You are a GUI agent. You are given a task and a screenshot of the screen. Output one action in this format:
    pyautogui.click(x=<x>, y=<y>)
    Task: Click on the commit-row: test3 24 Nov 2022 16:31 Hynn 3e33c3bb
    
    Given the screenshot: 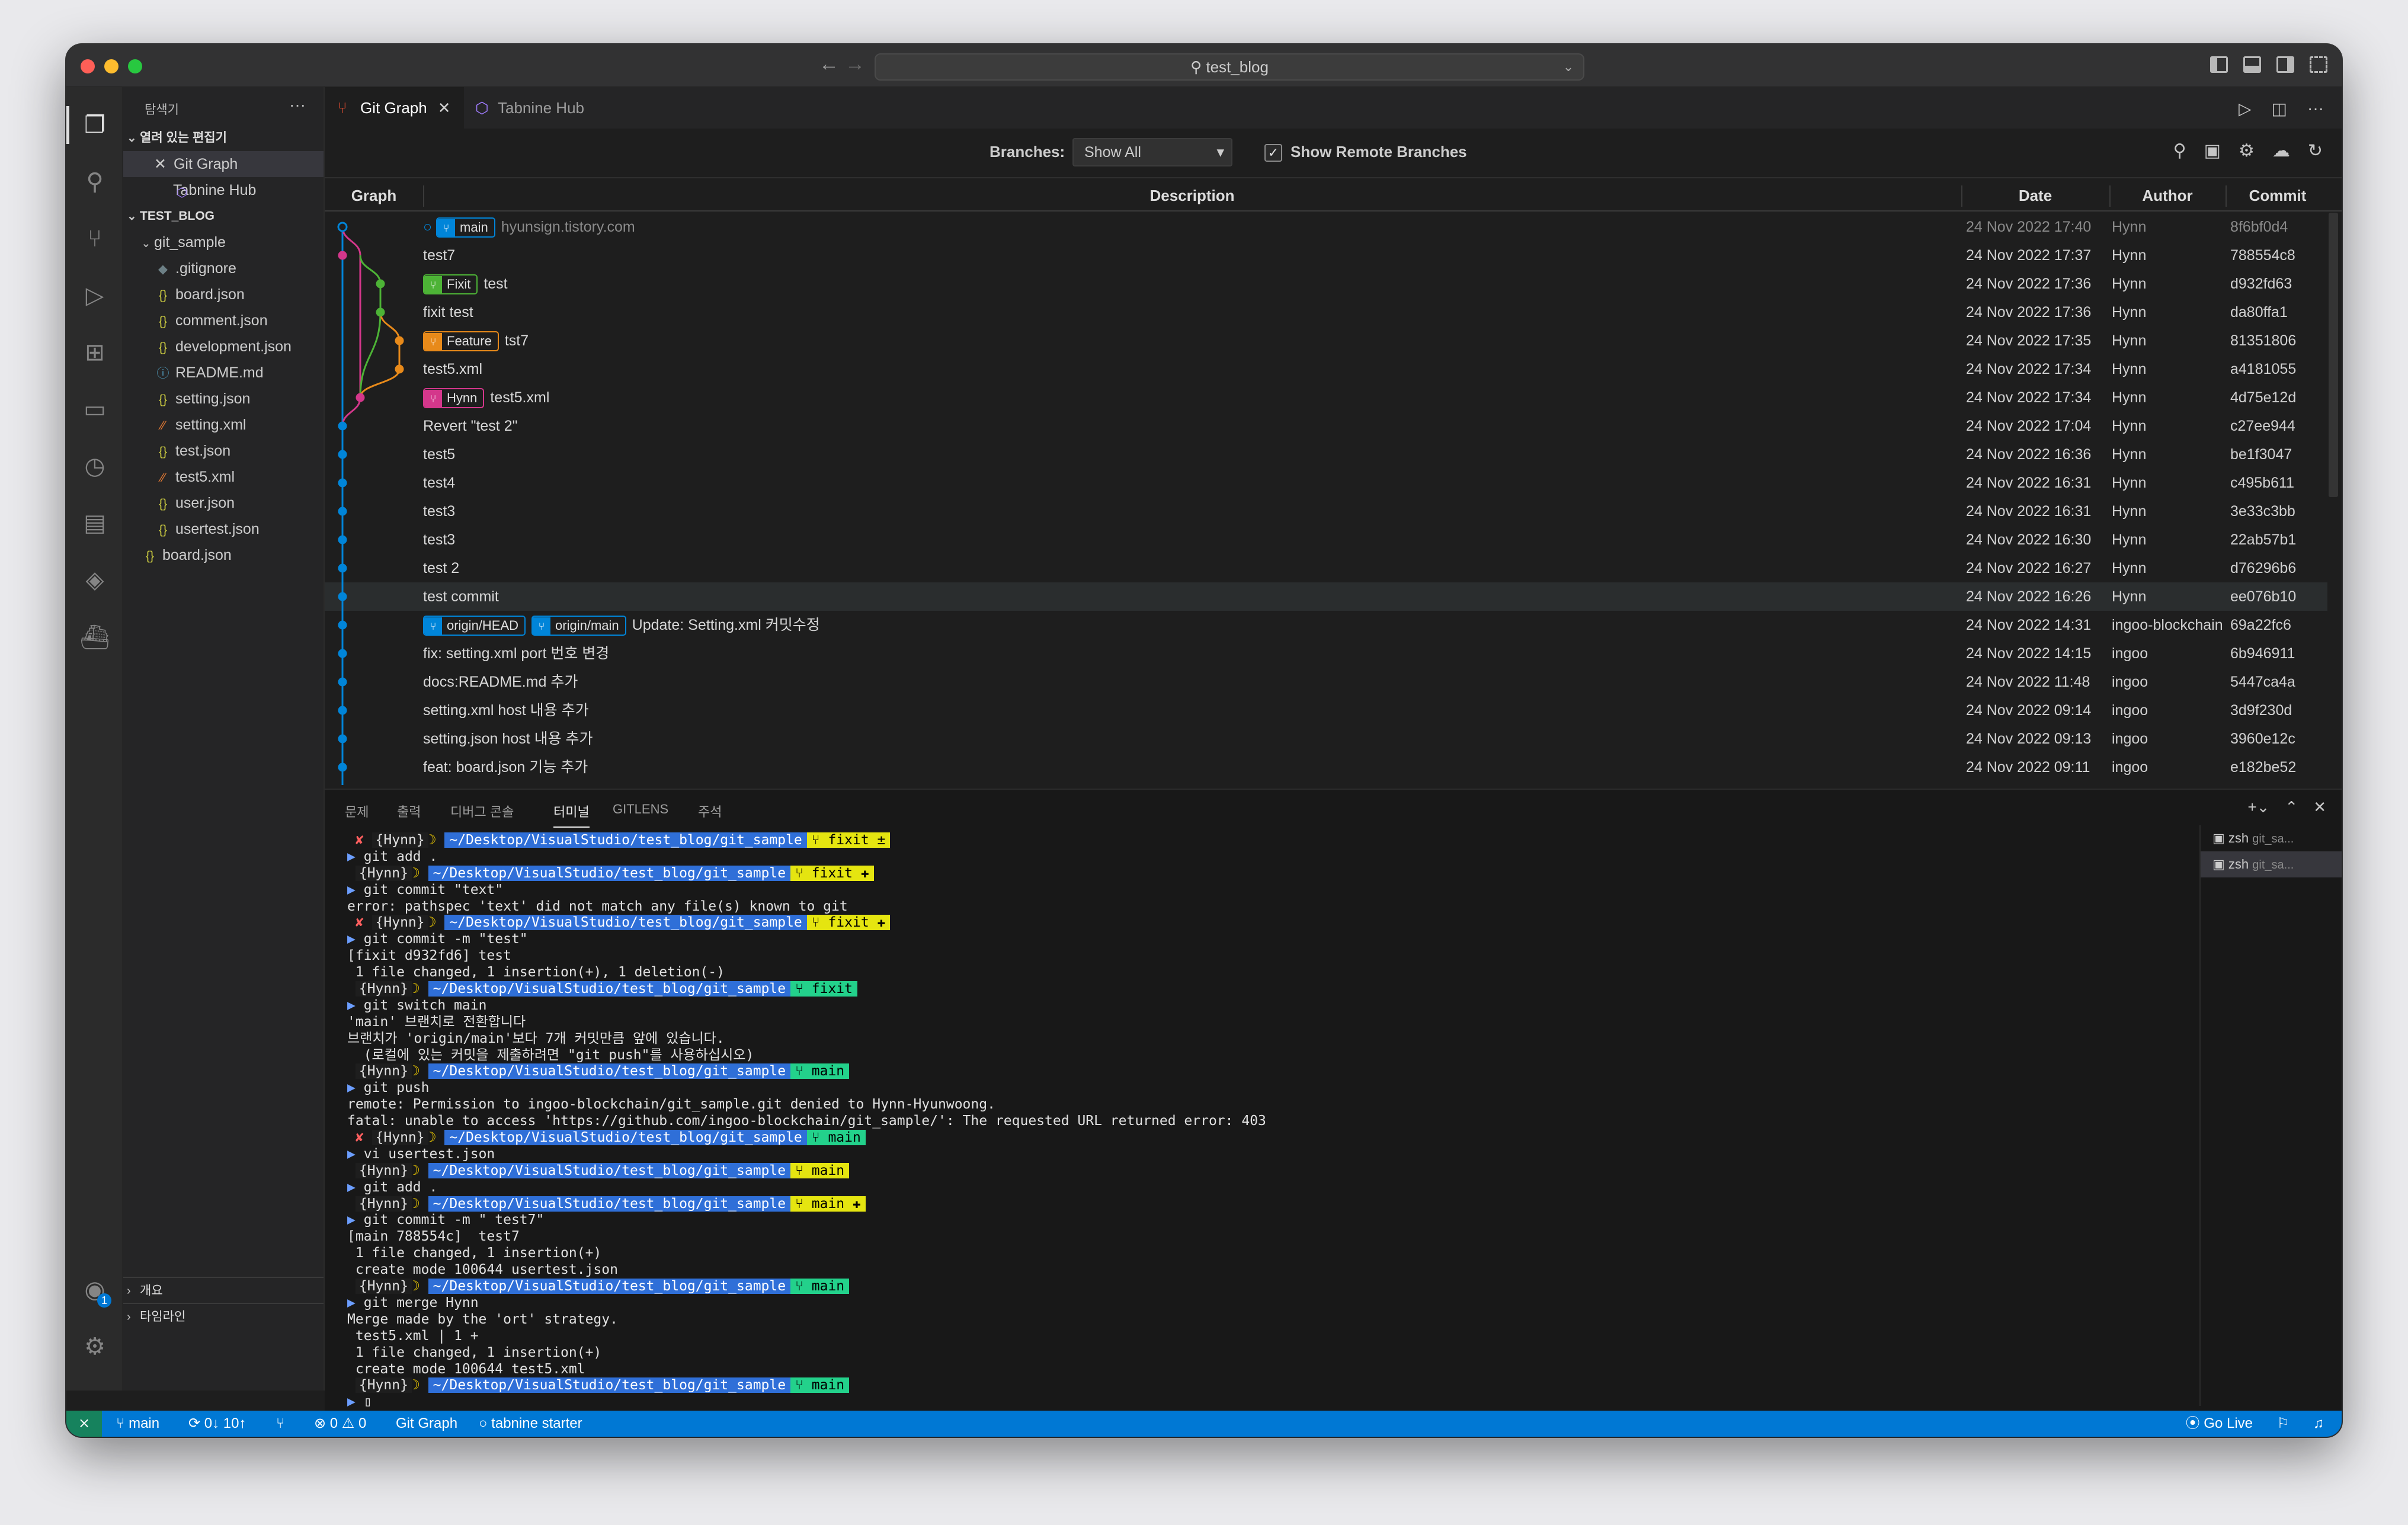 What is the action you would take?
    pyautogui.click(x=1326, y=512)
    